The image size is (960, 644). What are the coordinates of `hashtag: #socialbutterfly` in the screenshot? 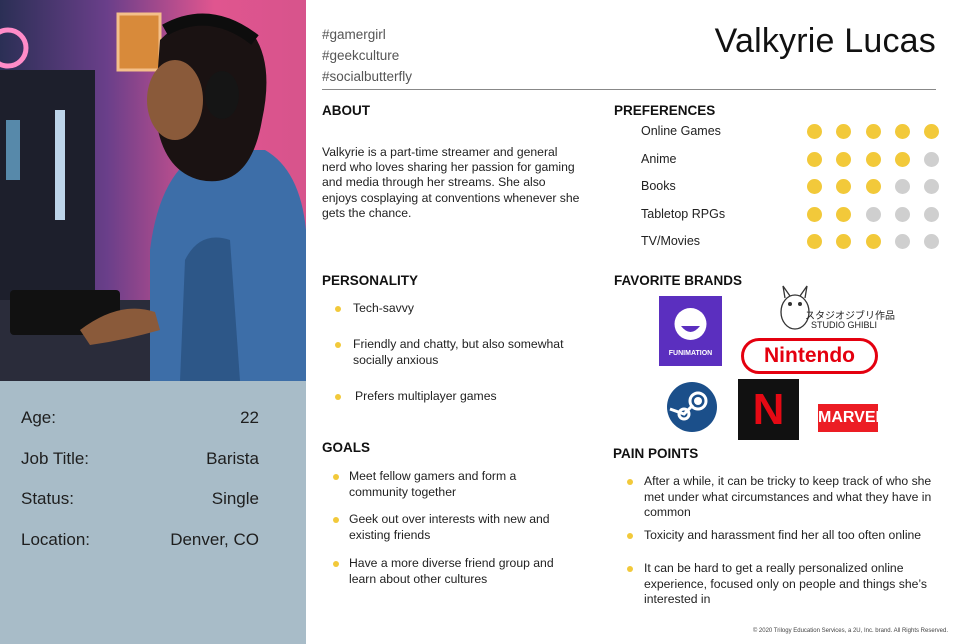 It's located at (367, 76).